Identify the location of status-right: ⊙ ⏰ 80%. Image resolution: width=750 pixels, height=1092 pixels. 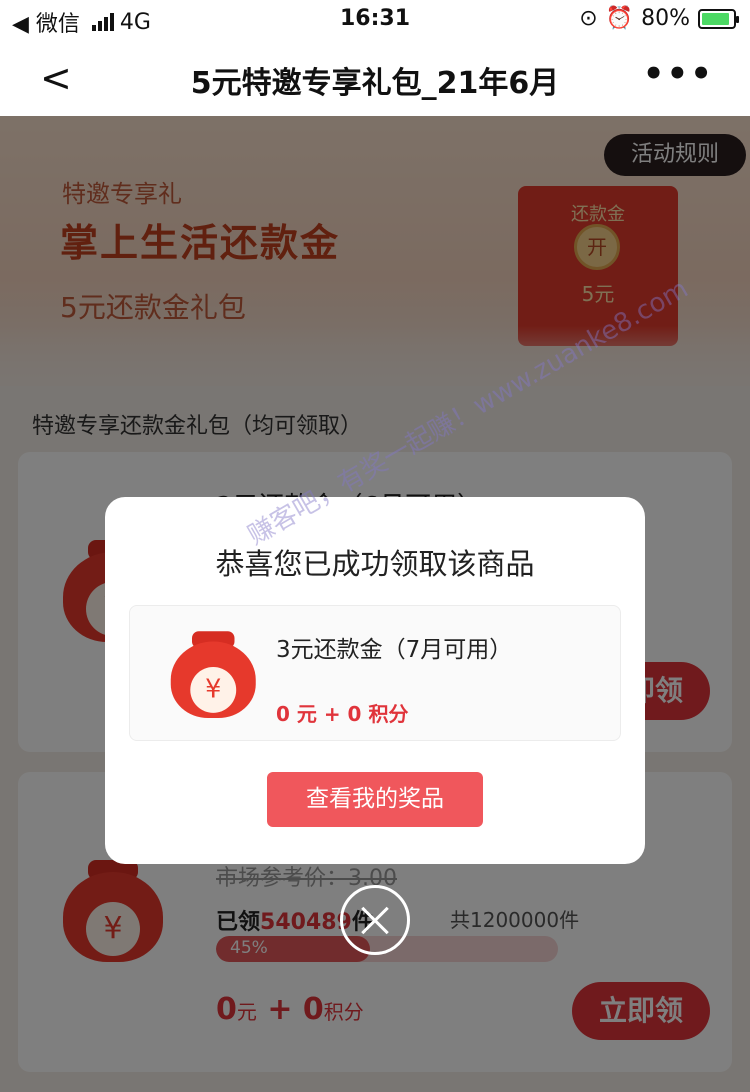
(659, 18).